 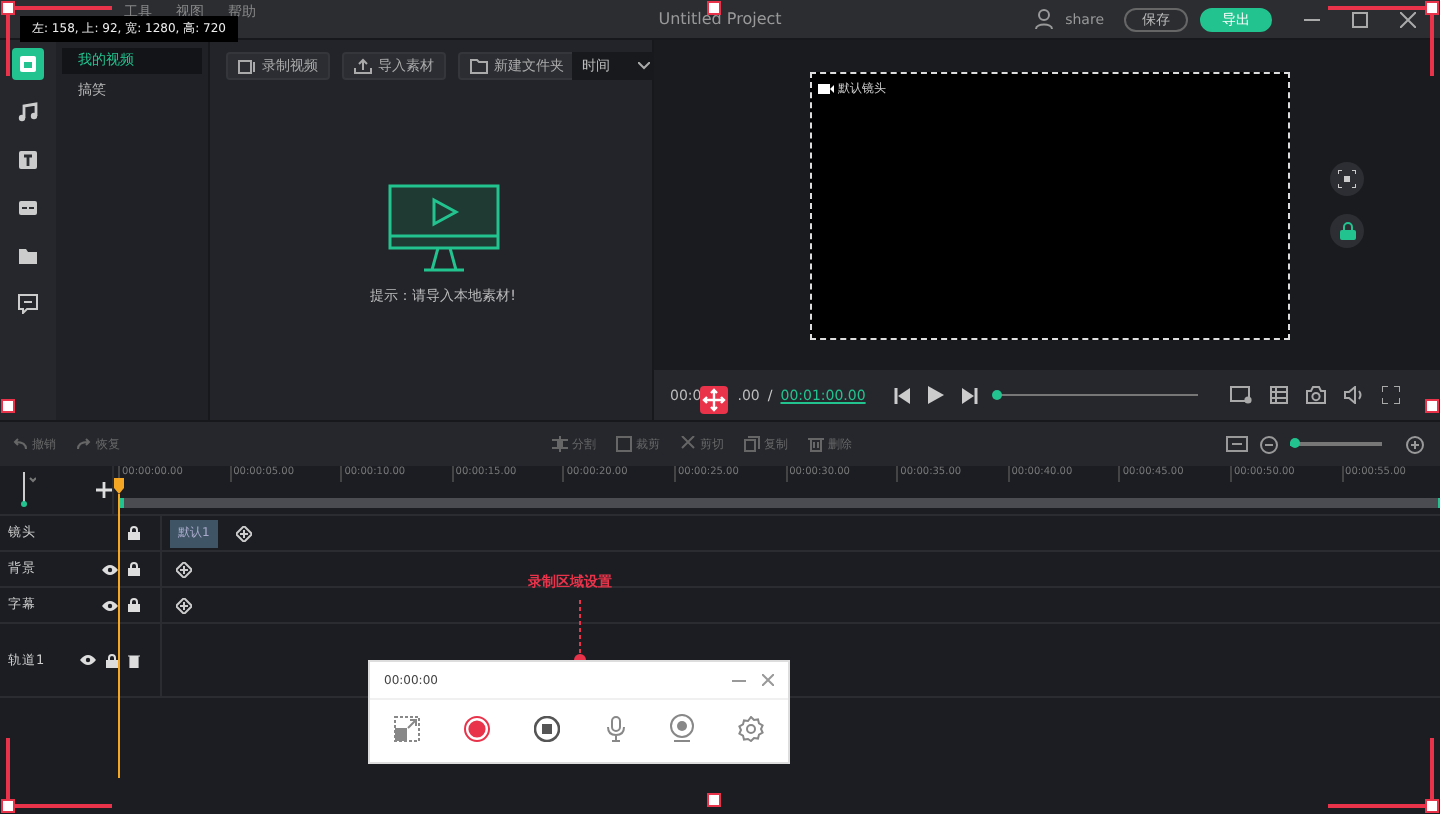 What do you see at coordinates (720, 19) in the screenshot?
I see `window-title: Untitled Project` at bounding box center [720, 19].